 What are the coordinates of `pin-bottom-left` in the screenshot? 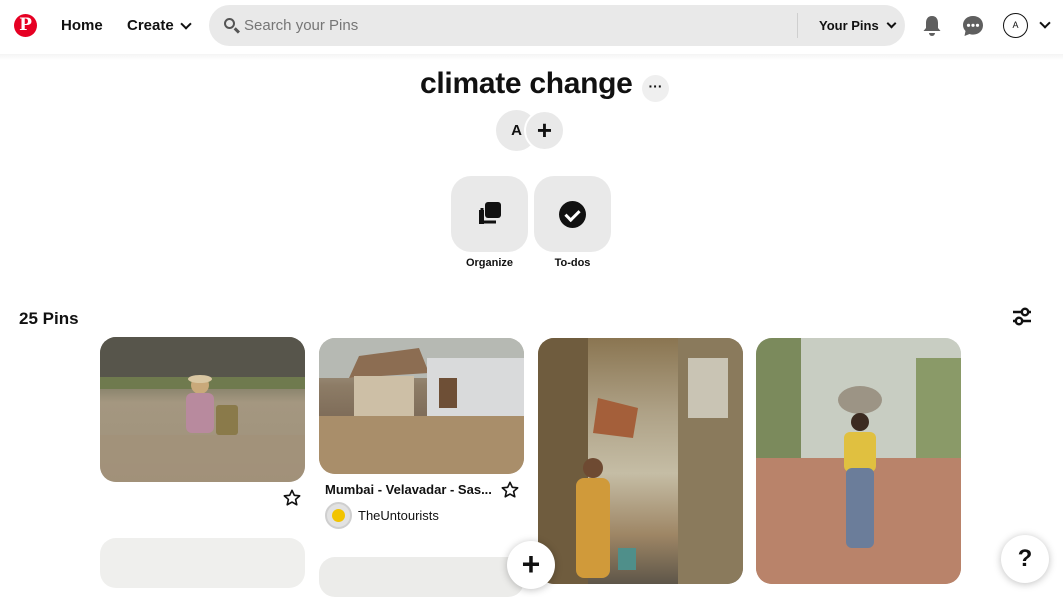 It's located at (202, 563).